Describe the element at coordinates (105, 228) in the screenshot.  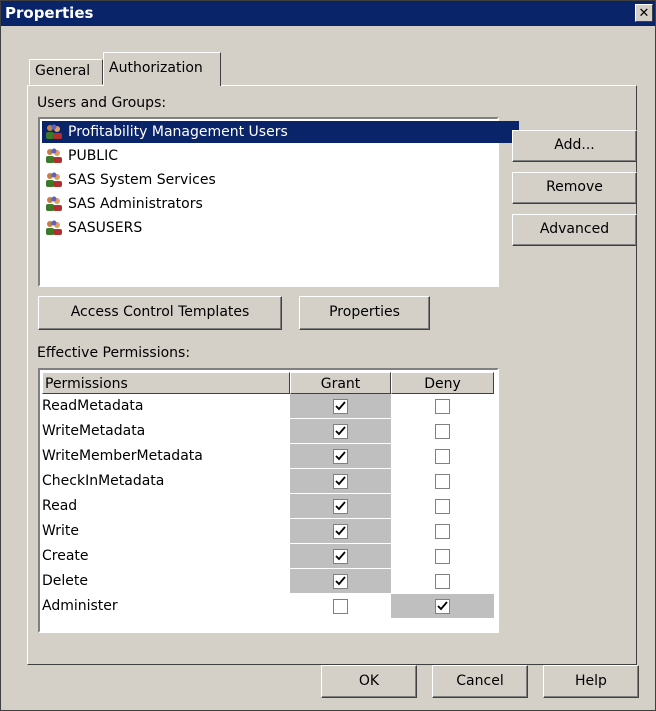
I see `user-list-item-label: SASUSERS` at that location.